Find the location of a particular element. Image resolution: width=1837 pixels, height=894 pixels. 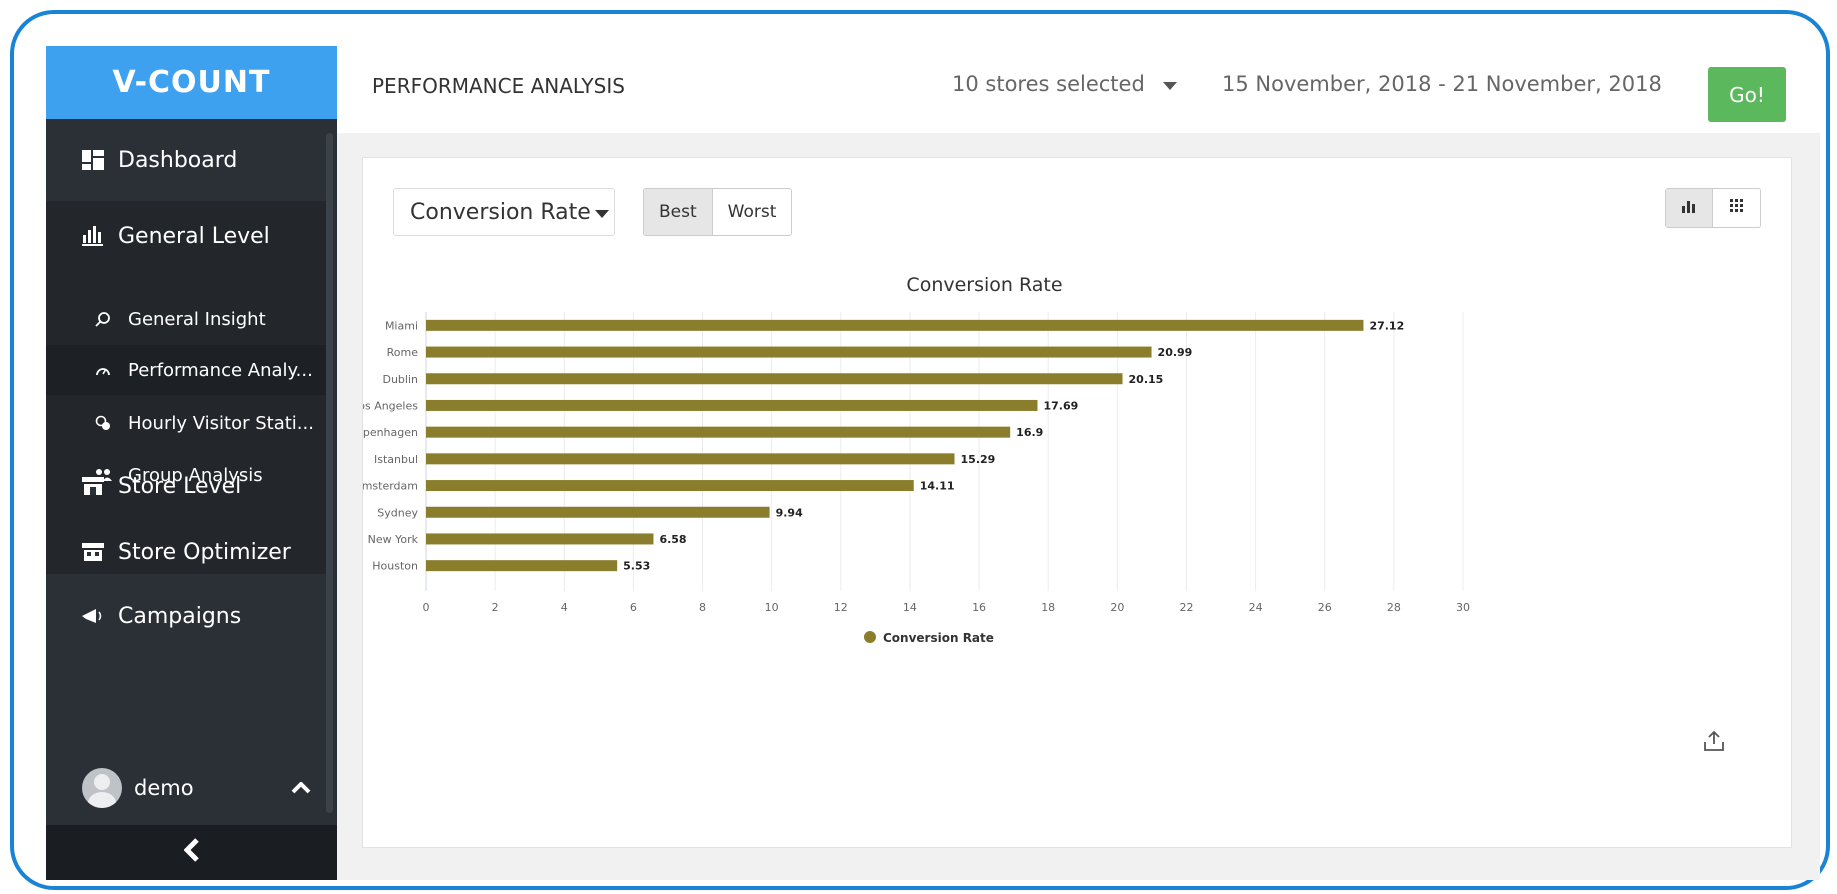

sidebar-scrollbar is located at coordinates (329, 473).